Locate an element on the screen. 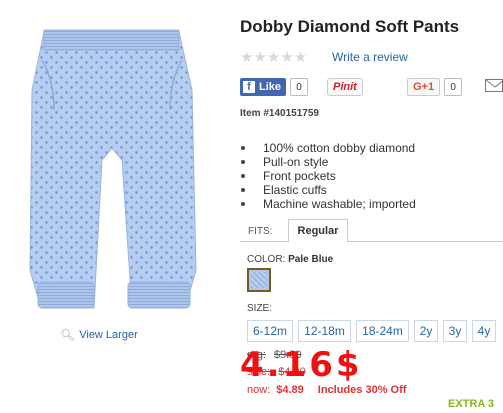 Image resolution: width=503 pixels, height=413 pixels. color-swatch-pale-blue is located at coordinates (259, 280).